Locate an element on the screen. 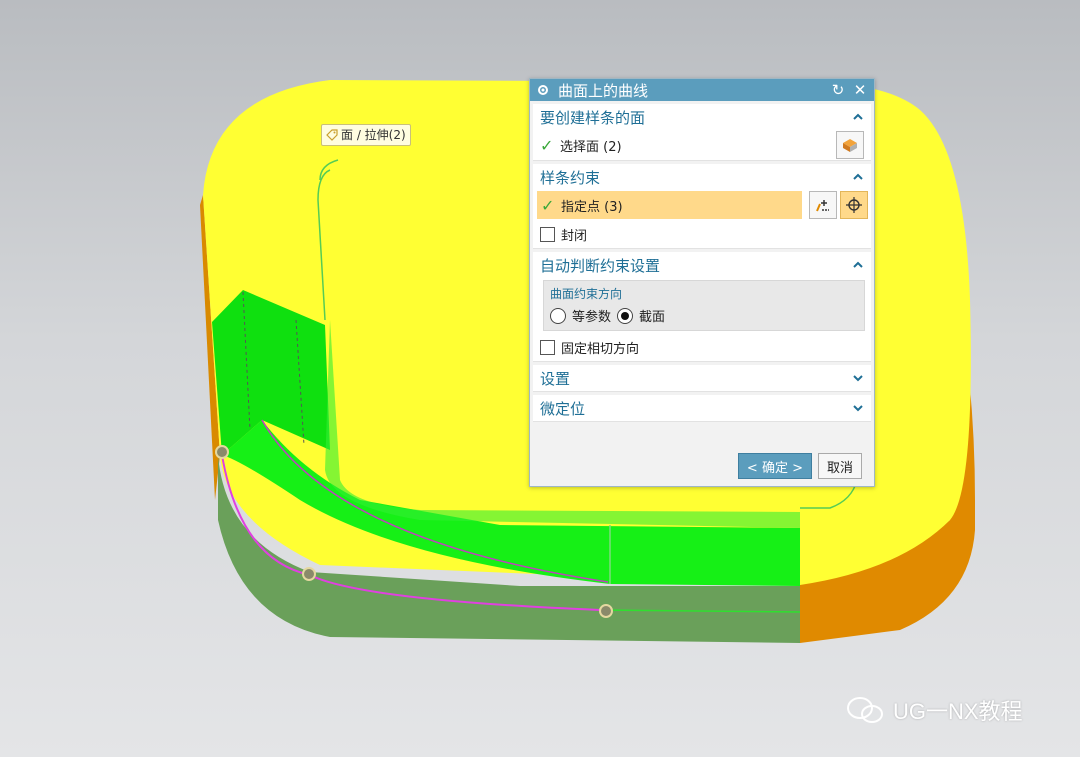 This screenshot has width=1080, height=757. fixed-tangent-label: 固定相切方向 is located at coordinates (600, 349).